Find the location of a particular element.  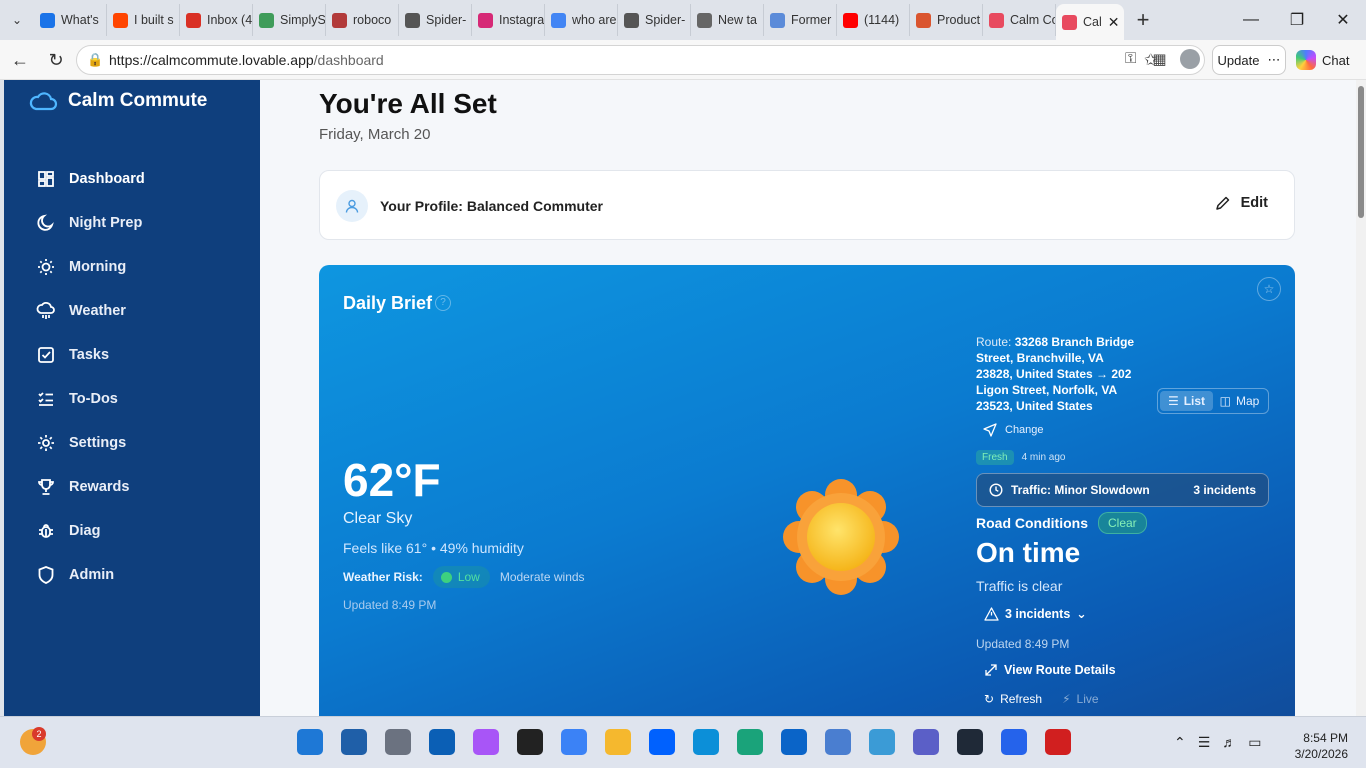

pattern-app-icon is located at coordinates (838, 742).